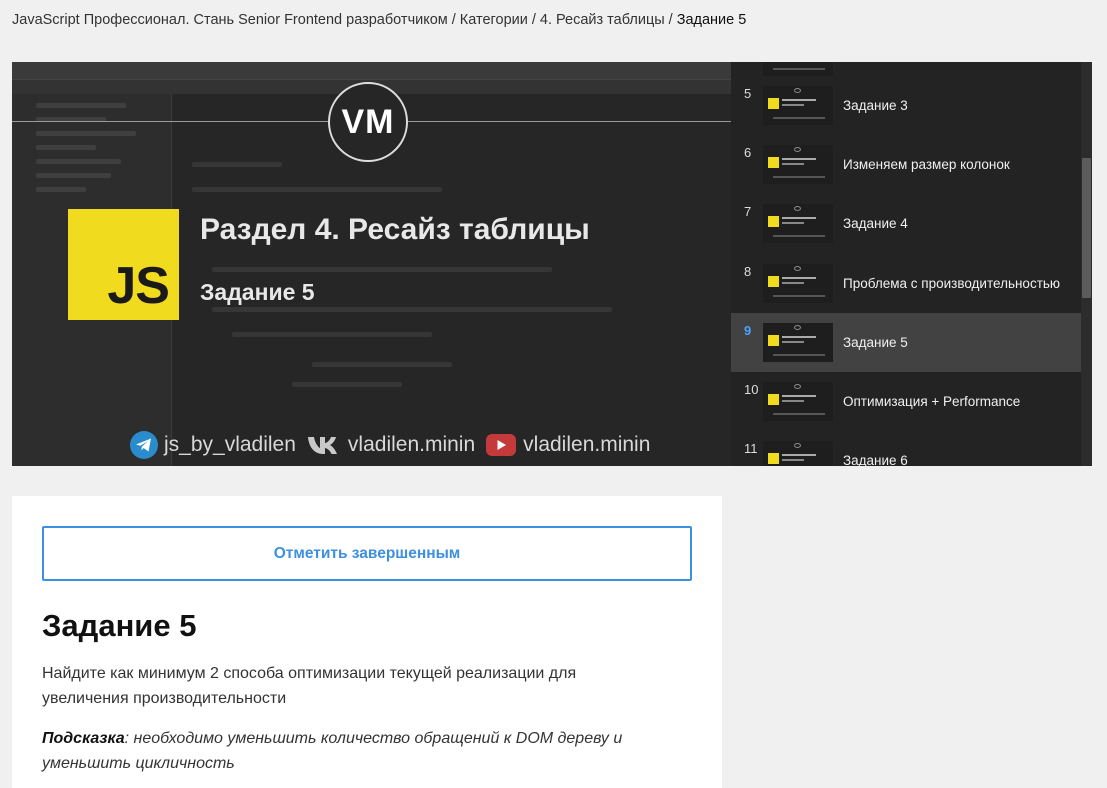 The width and height of the screenshot is (1107, 788). What do you see at coordinates (748, 211) in the screenshot?
I see `playlist-item-number: 7` at bounding box center [748, 211].